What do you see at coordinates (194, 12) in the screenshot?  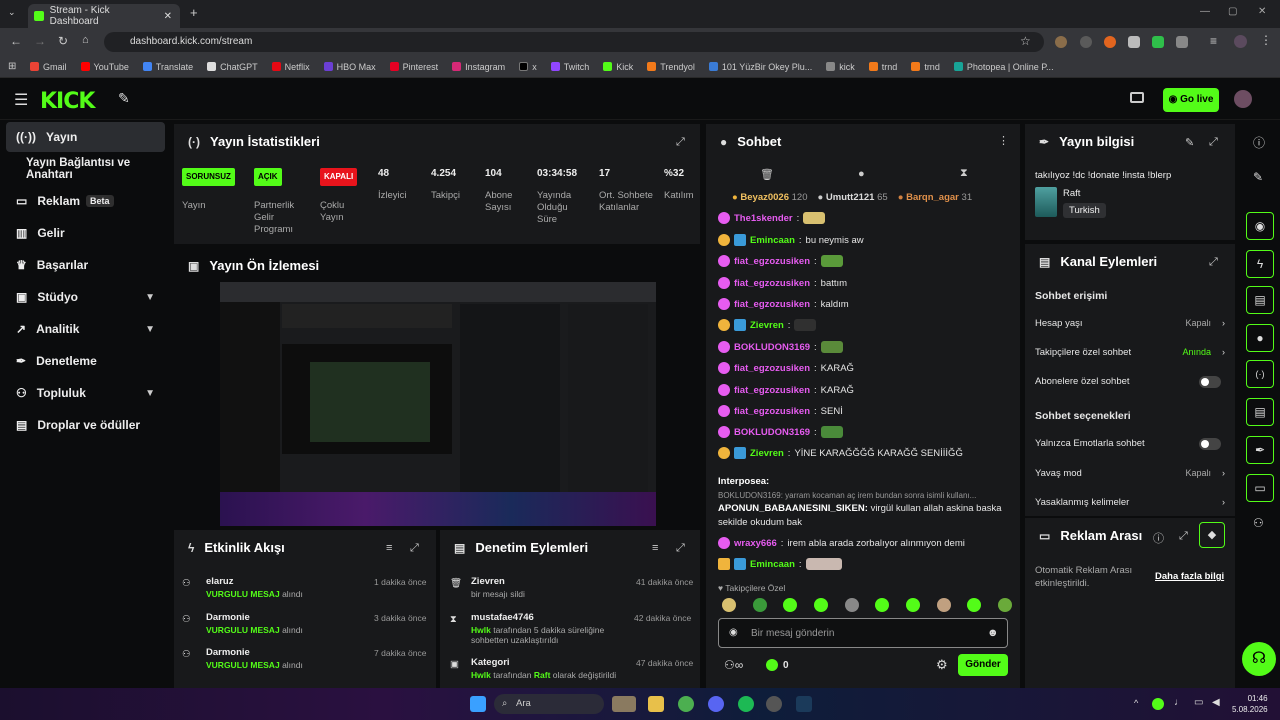 I see `new-tab-icon: +` at bounding box center [194, 12].